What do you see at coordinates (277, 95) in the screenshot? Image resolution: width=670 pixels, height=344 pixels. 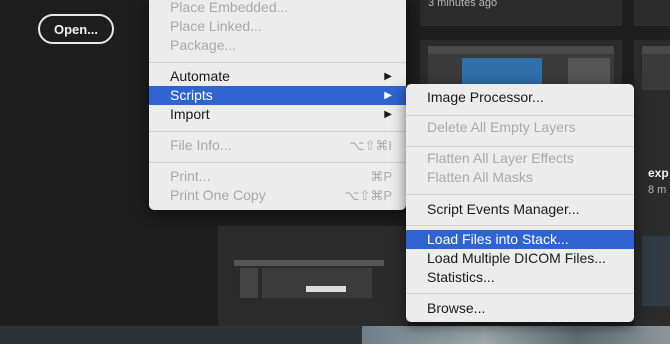 I see `menu-item-scripts: Scripts ▶` at bounding box center [277, 95].